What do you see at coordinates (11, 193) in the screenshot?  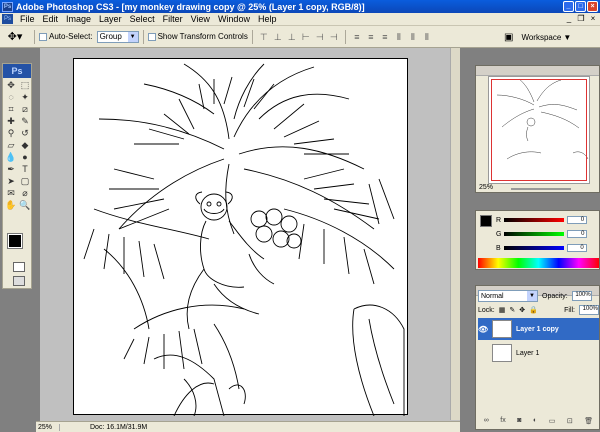 I see `notes-tool: ✉` at bounding box center [11, 193].